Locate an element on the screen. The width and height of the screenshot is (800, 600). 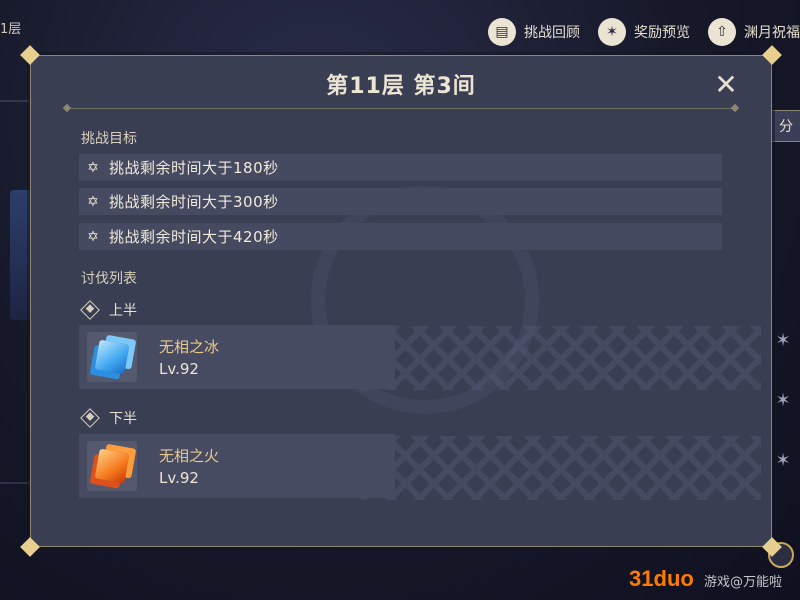
top-nav-blessing-label: 渊月祝福 is located at coordinates (772, 33).